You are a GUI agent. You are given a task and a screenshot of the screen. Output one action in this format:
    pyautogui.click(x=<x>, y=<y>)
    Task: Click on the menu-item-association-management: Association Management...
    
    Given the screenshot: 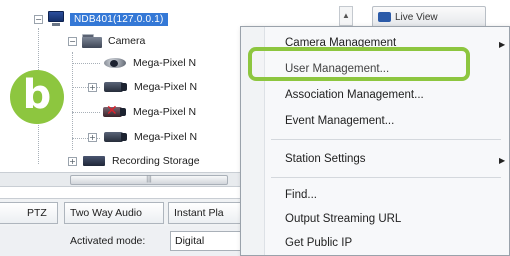 What is the action you would take?
    pyautogui.click(x=354, y=95)
    